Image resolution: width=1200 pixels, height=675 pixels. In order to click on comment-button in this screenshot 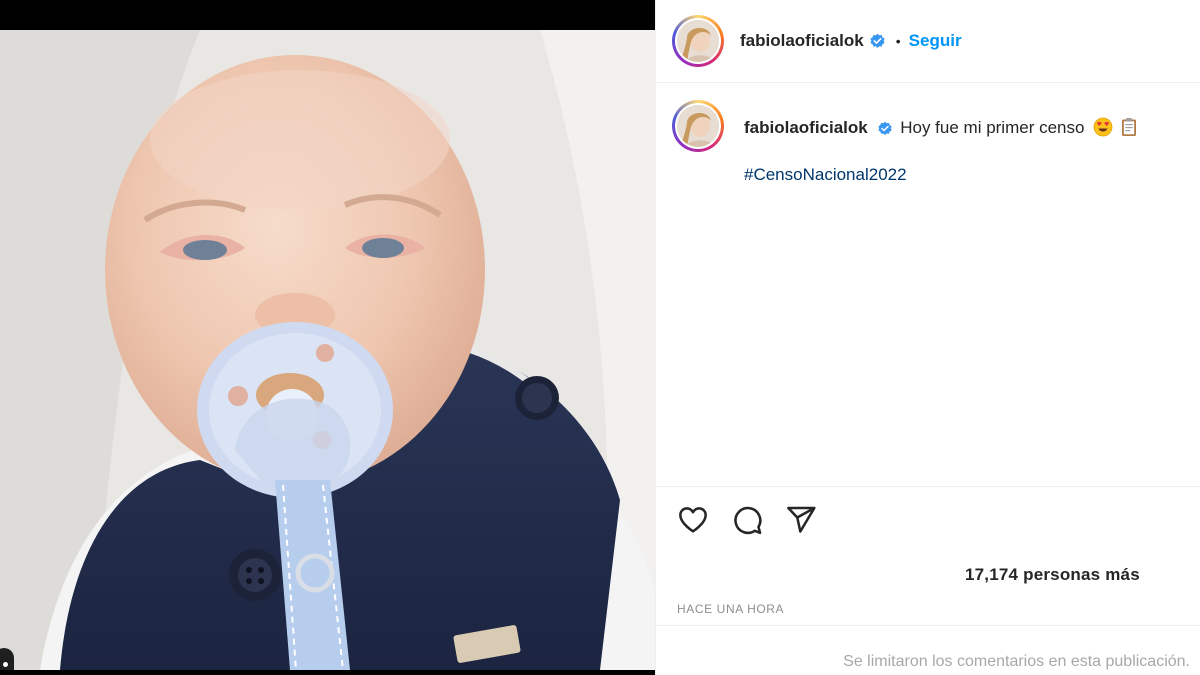, I will do `click(747, 520)`.